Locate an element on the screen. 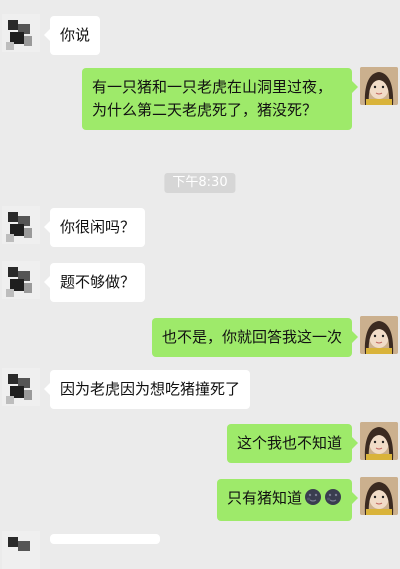  message-bubble-partial is located at coordinates (105, 539).